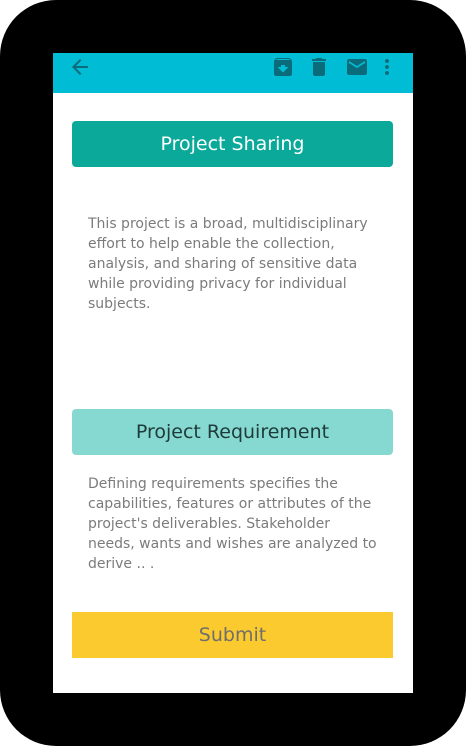 This screenshot has width=466, height=746. I want to click on project-requirement-label: Project Requirement, so click(232, 432).